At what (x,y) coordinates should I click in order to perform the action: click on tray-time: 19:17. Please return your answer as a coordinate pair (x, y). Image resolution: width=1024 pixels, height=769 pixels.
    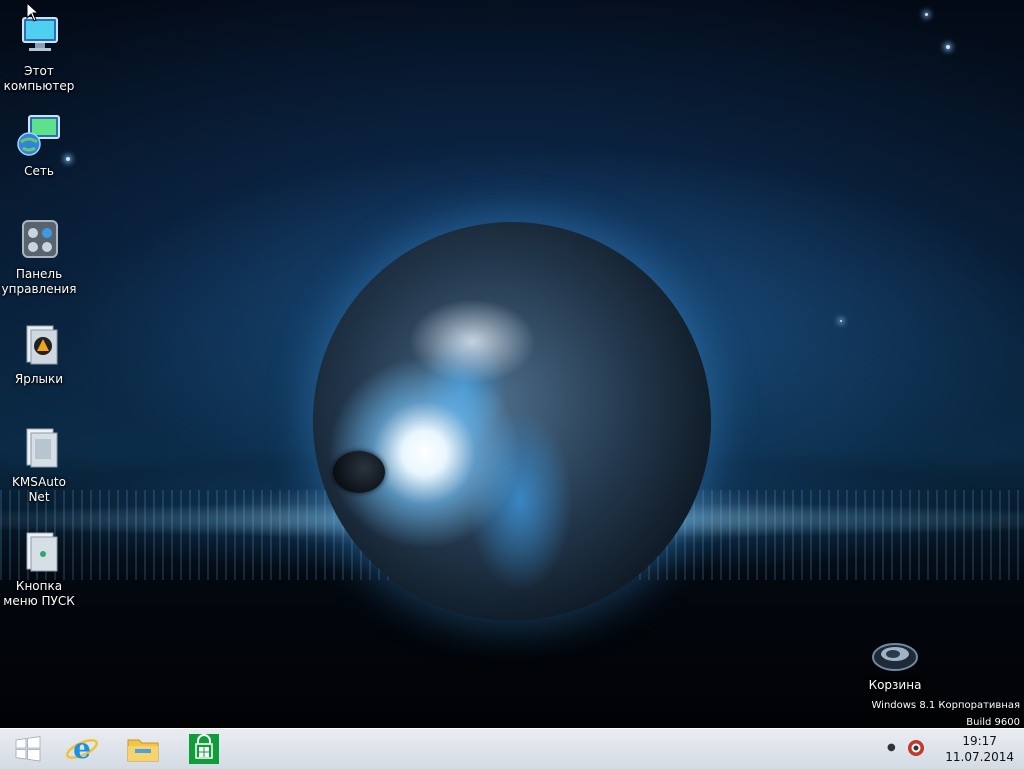
    Looking at the image, I should click on (979, 741).